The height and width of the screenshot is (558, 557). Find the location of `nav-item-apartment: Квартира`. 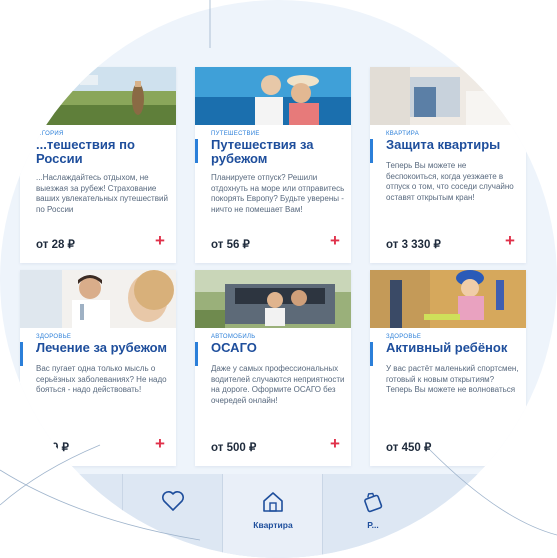

nav-item-apartment: Квартира is located at coordinates (272, 516).